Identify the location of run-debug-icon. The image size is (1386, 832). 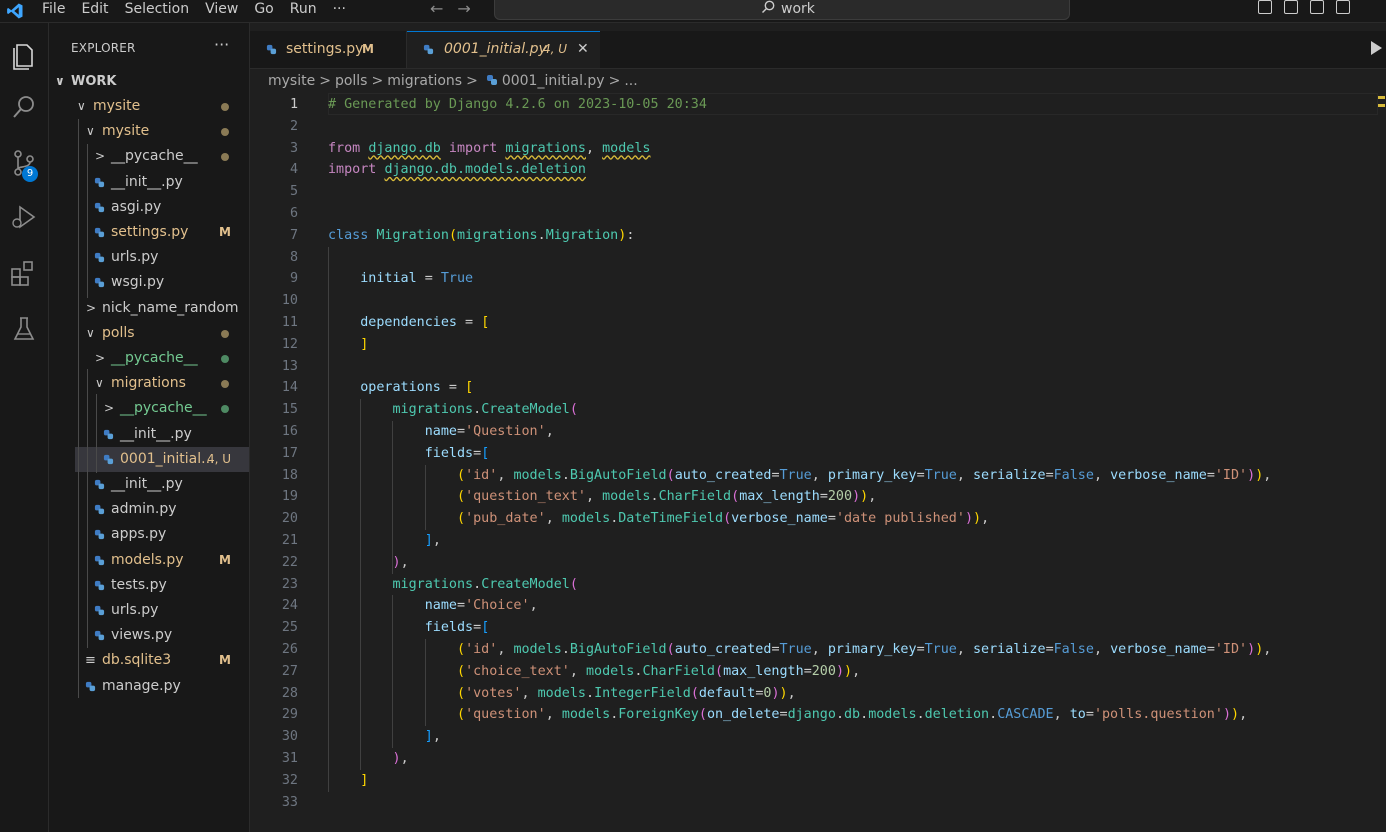
(24, 217).